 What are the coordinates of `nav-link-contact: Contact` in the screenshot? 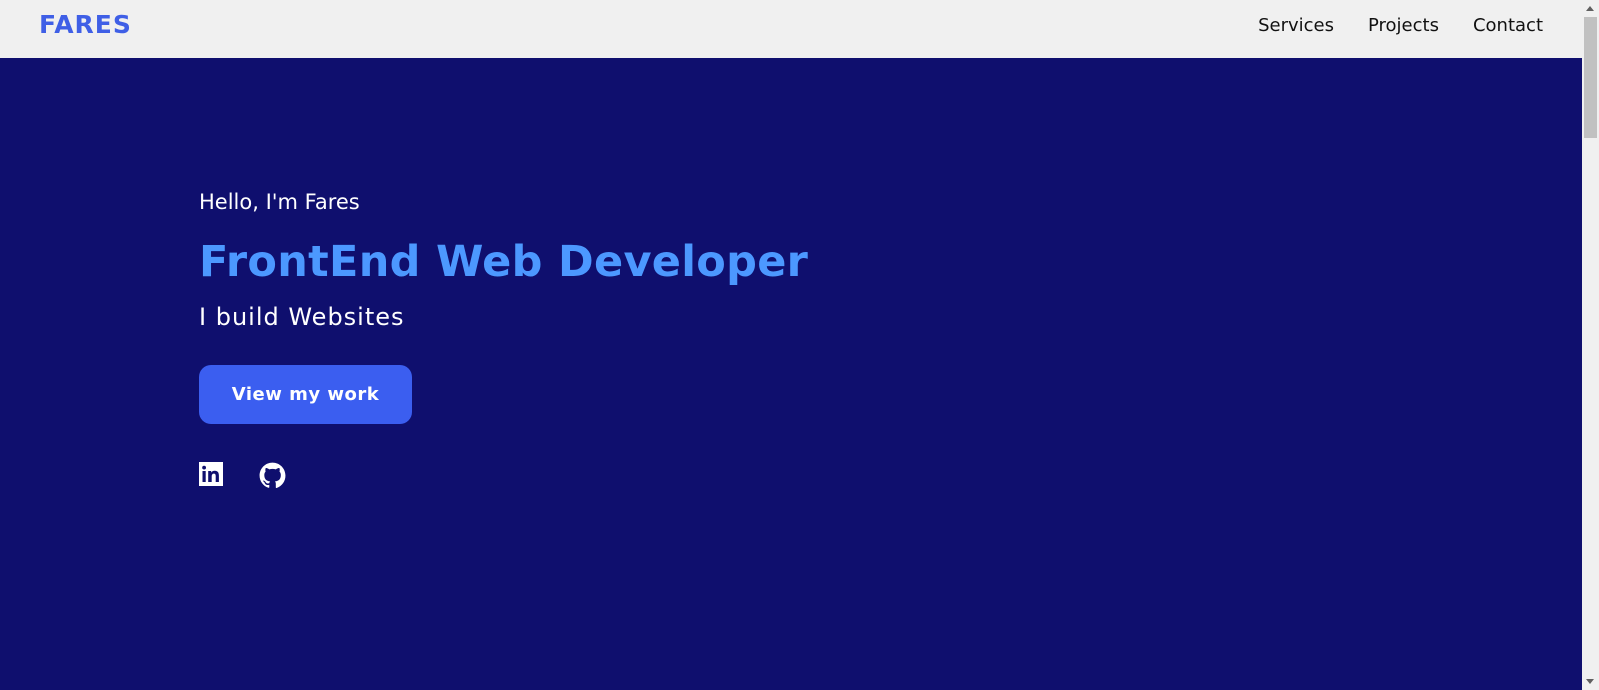 It's located at (1508, 25).